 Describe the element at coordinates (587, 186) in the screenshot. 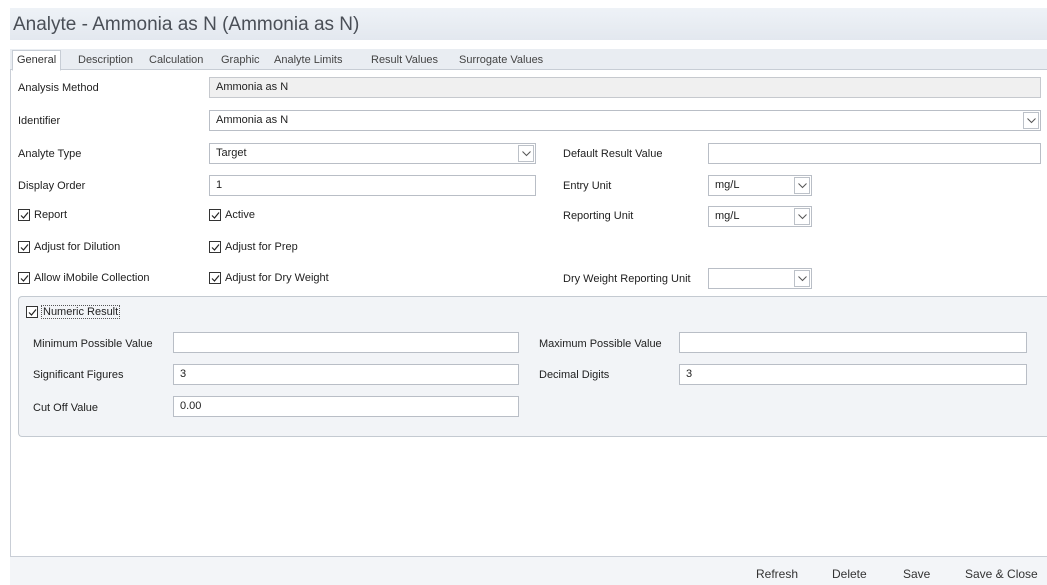

I see `entry-unit-label: Entry Unit` at that location.